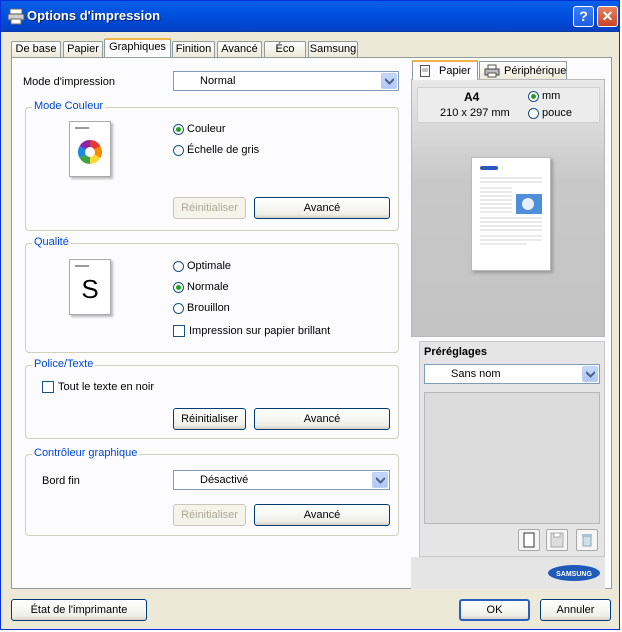 Image resolution: width=622 pixels, height=632 pixels. Describe the element at coordinates (218, 81) in the screenshot. I see `print-mode-value: Normal` at that location.